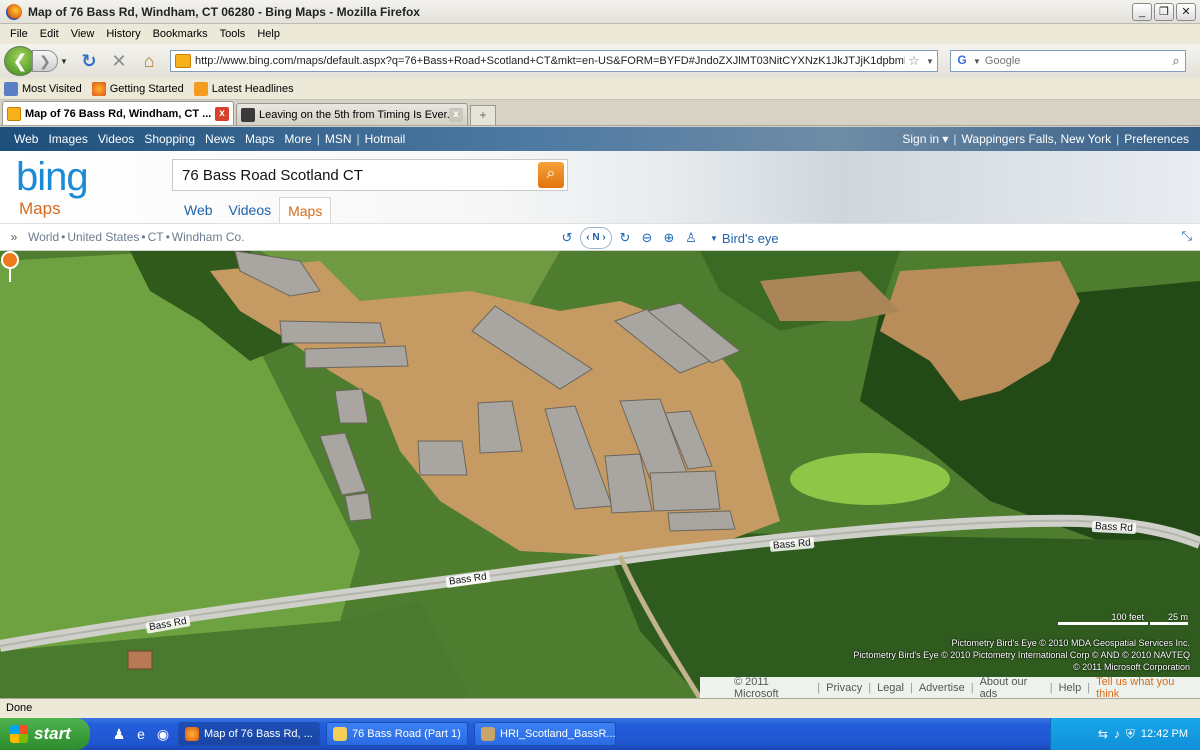  Describe the element at coordinates (149, 61) in the screenshot. I see `home-icon: ⌂` at that location.